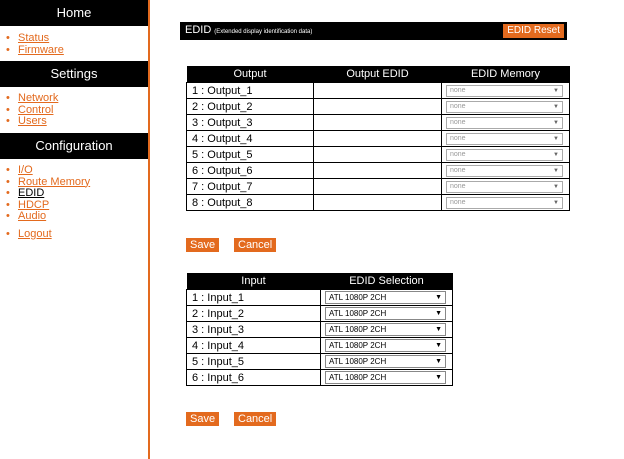 The width and height of the screenshot is (624, 459). Describe the element at coordinates (250, 138) in the screenshot. I see `output-name-cell: 4 : Output_4` at that location.